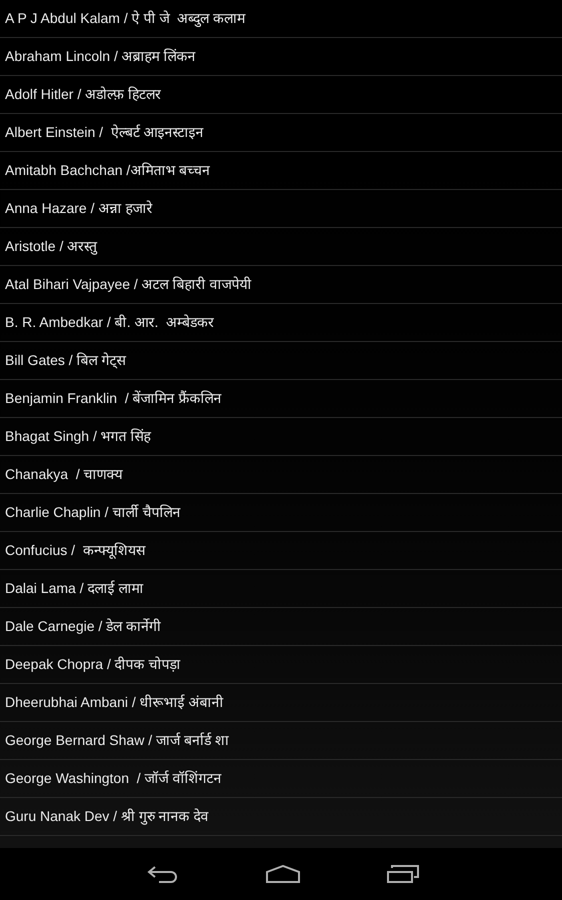 This screenshot has width=562, height=900. What do you see at coordinates (281, 57) in the screenshot?
I see `list-item: Abraham Lincoln / अब्राहम लिंकन` at bounding box center [281, 57].